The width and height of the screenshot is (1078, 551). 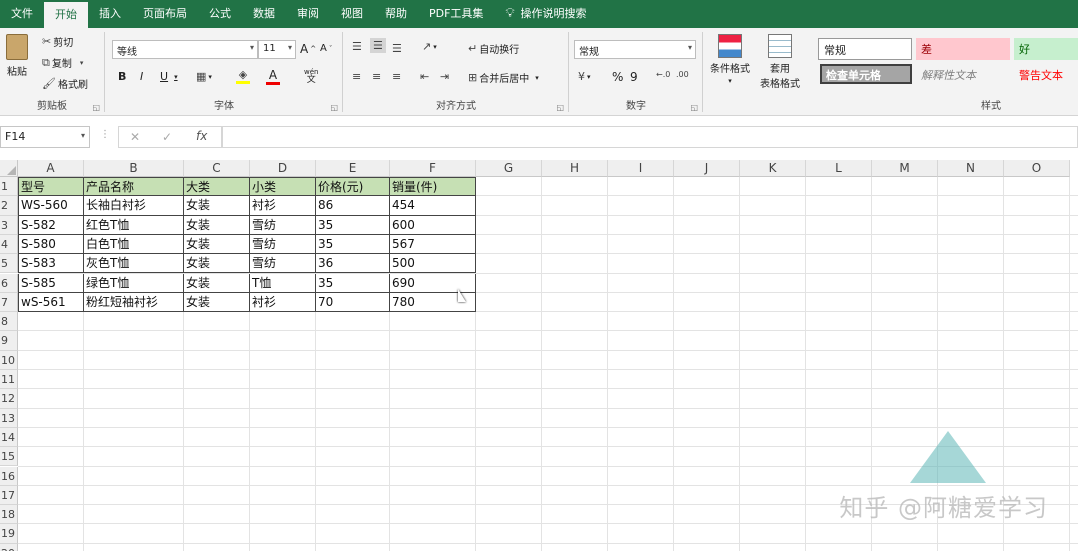 What do you see at coordinates (217, 168) in the screenshot?
I see `column-header-C: C` at bounding box center [217, 168].